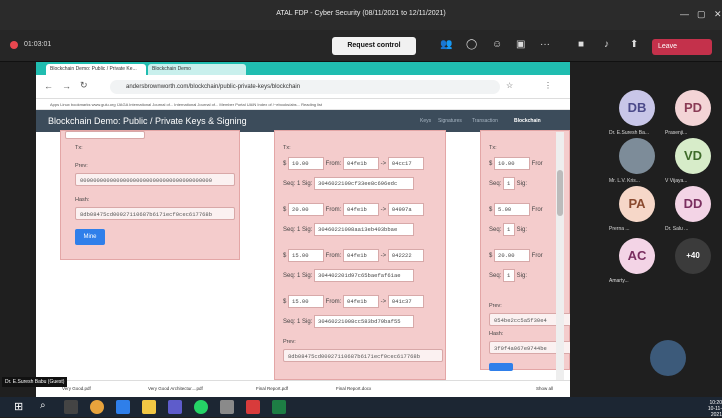 This screenshot has width=722, height=418. What do you see at coordinates (364, 183) in the screenshot?
I see `sig-input: 3046022100cf33ee8c696edc` at bounding box center [364, 183].